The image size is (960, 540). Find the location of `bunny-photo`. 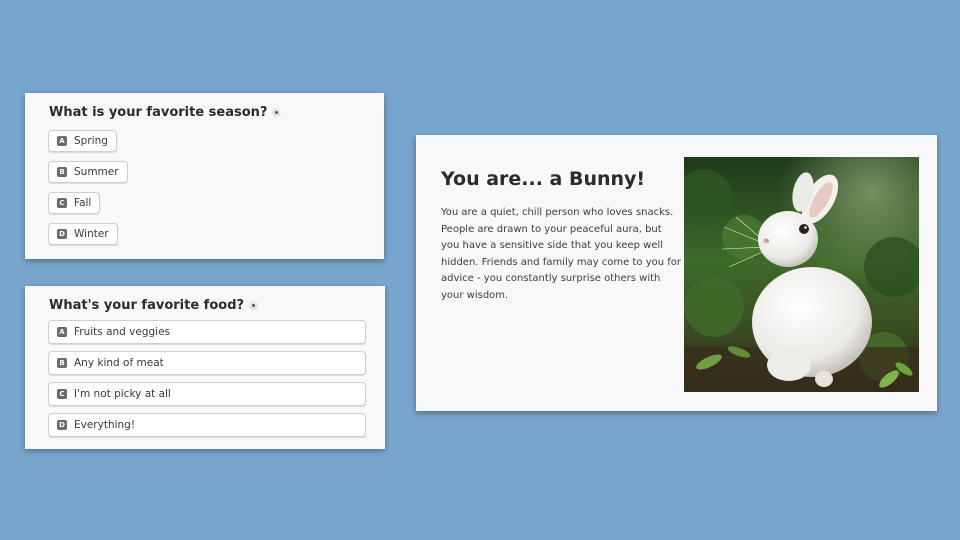

bunny-photo is located at coordinates (801, 274).